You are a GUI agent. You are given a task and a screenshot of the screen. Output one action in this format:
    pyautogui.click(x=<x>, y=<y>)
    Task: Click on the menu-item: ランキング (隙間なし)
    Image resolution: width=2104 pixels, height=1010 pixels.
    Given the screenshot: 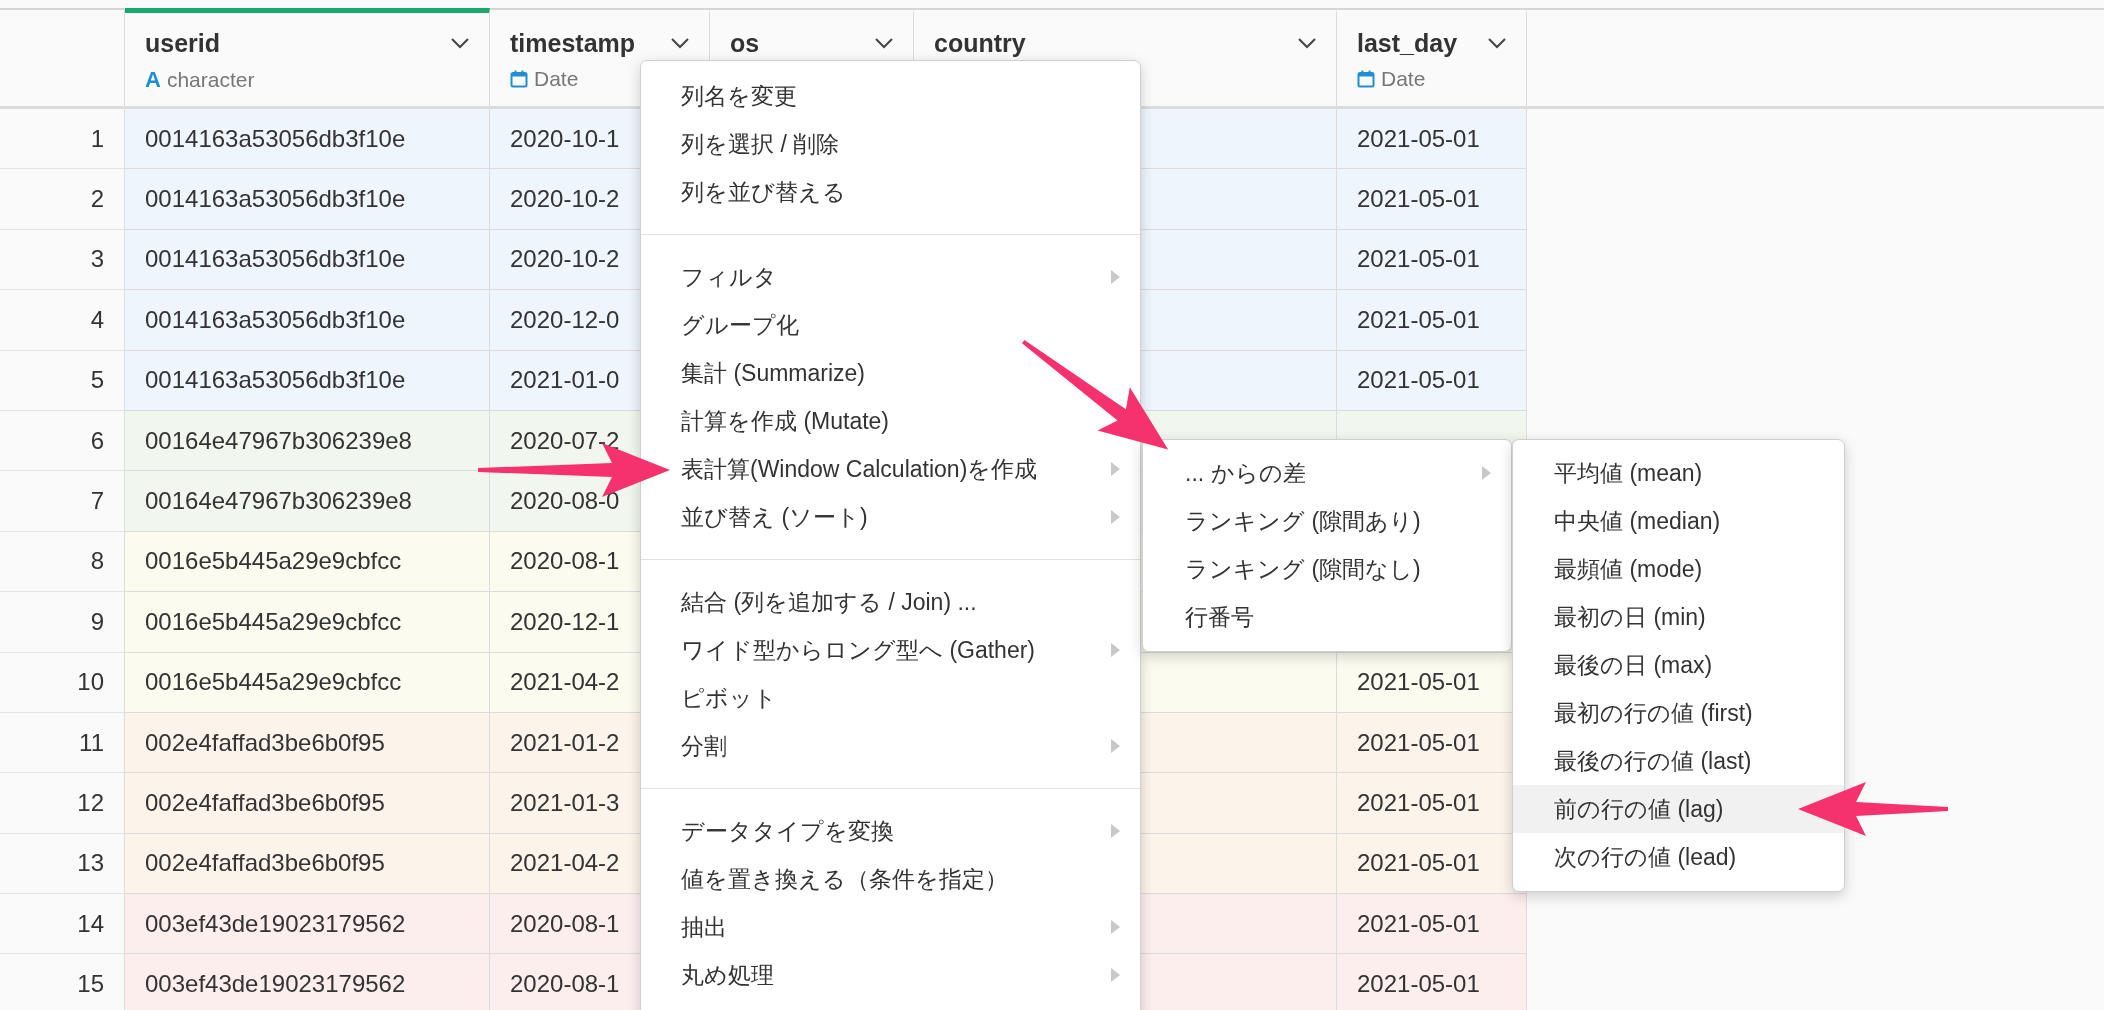 What is the action you would take?
    pyautogui.click(x=1327, y=569)
    